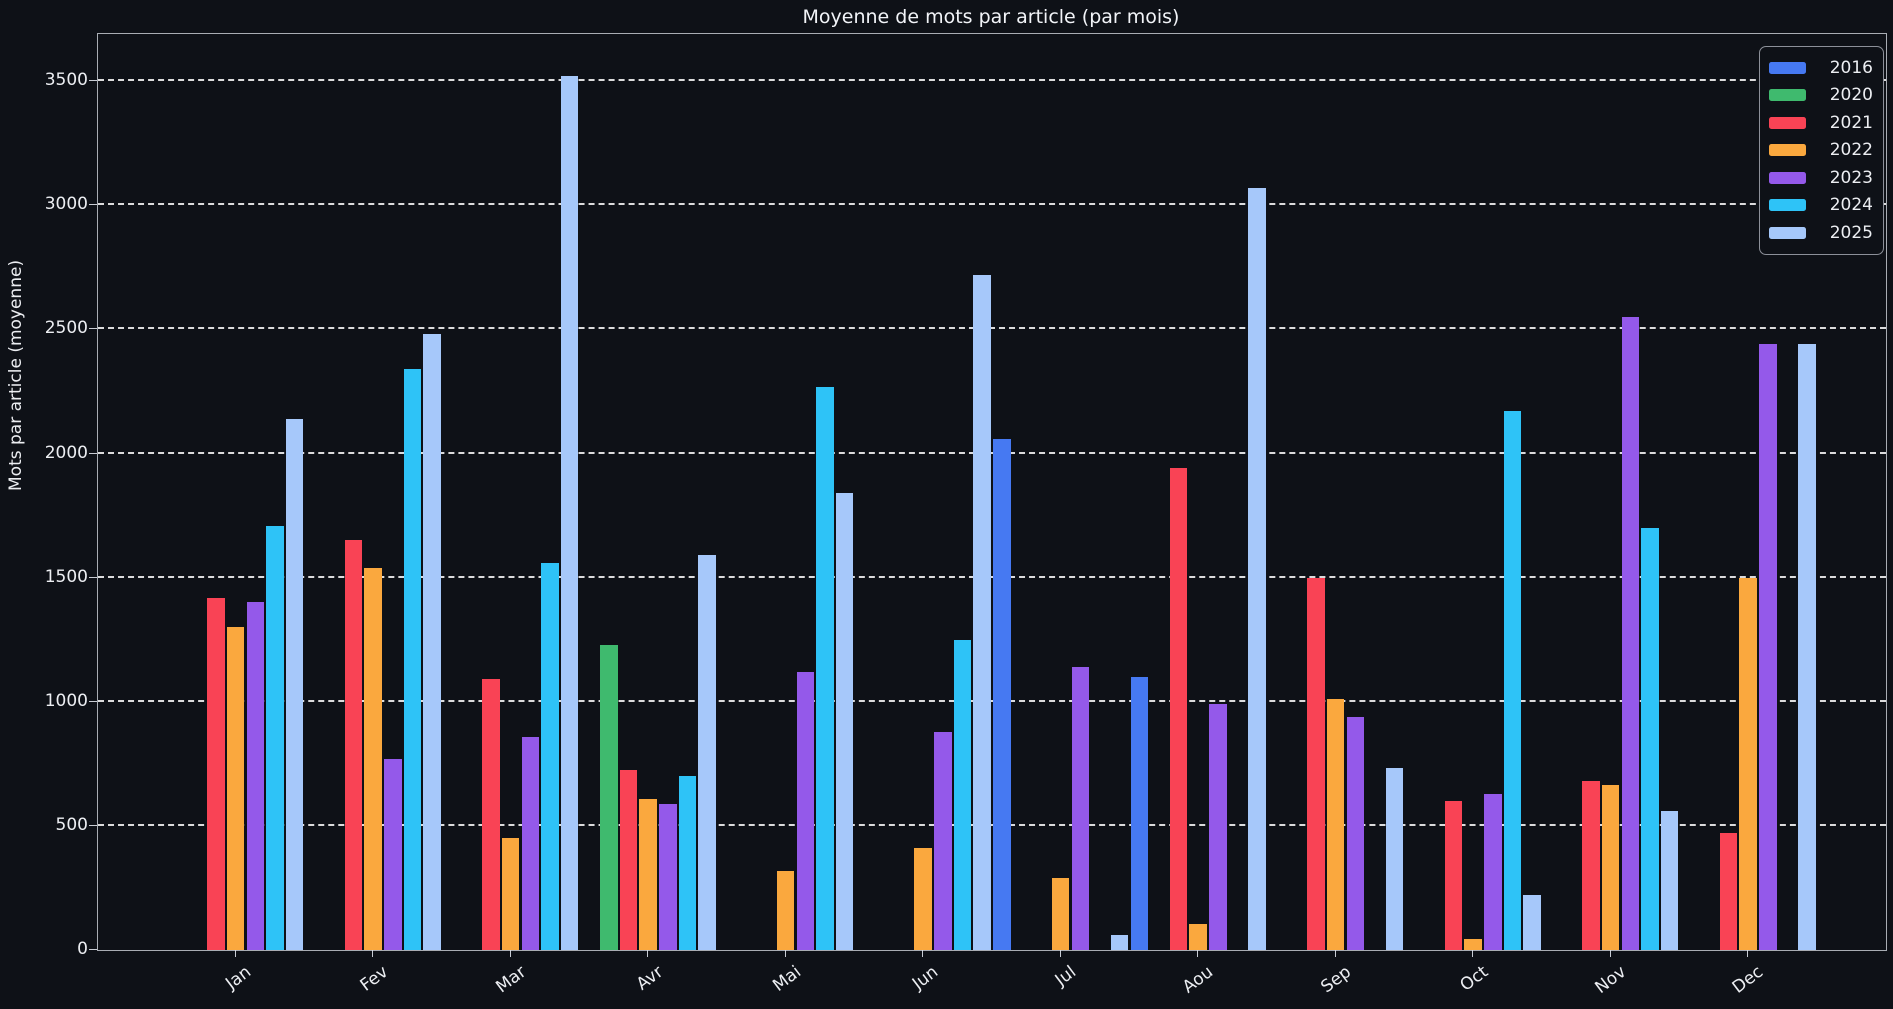 The height and width of the screenshot is (1009, 1893). Describe the element at coordinates (1821, 233) in the screenshot. I see `legend-entry-2025: 2025` at that location.